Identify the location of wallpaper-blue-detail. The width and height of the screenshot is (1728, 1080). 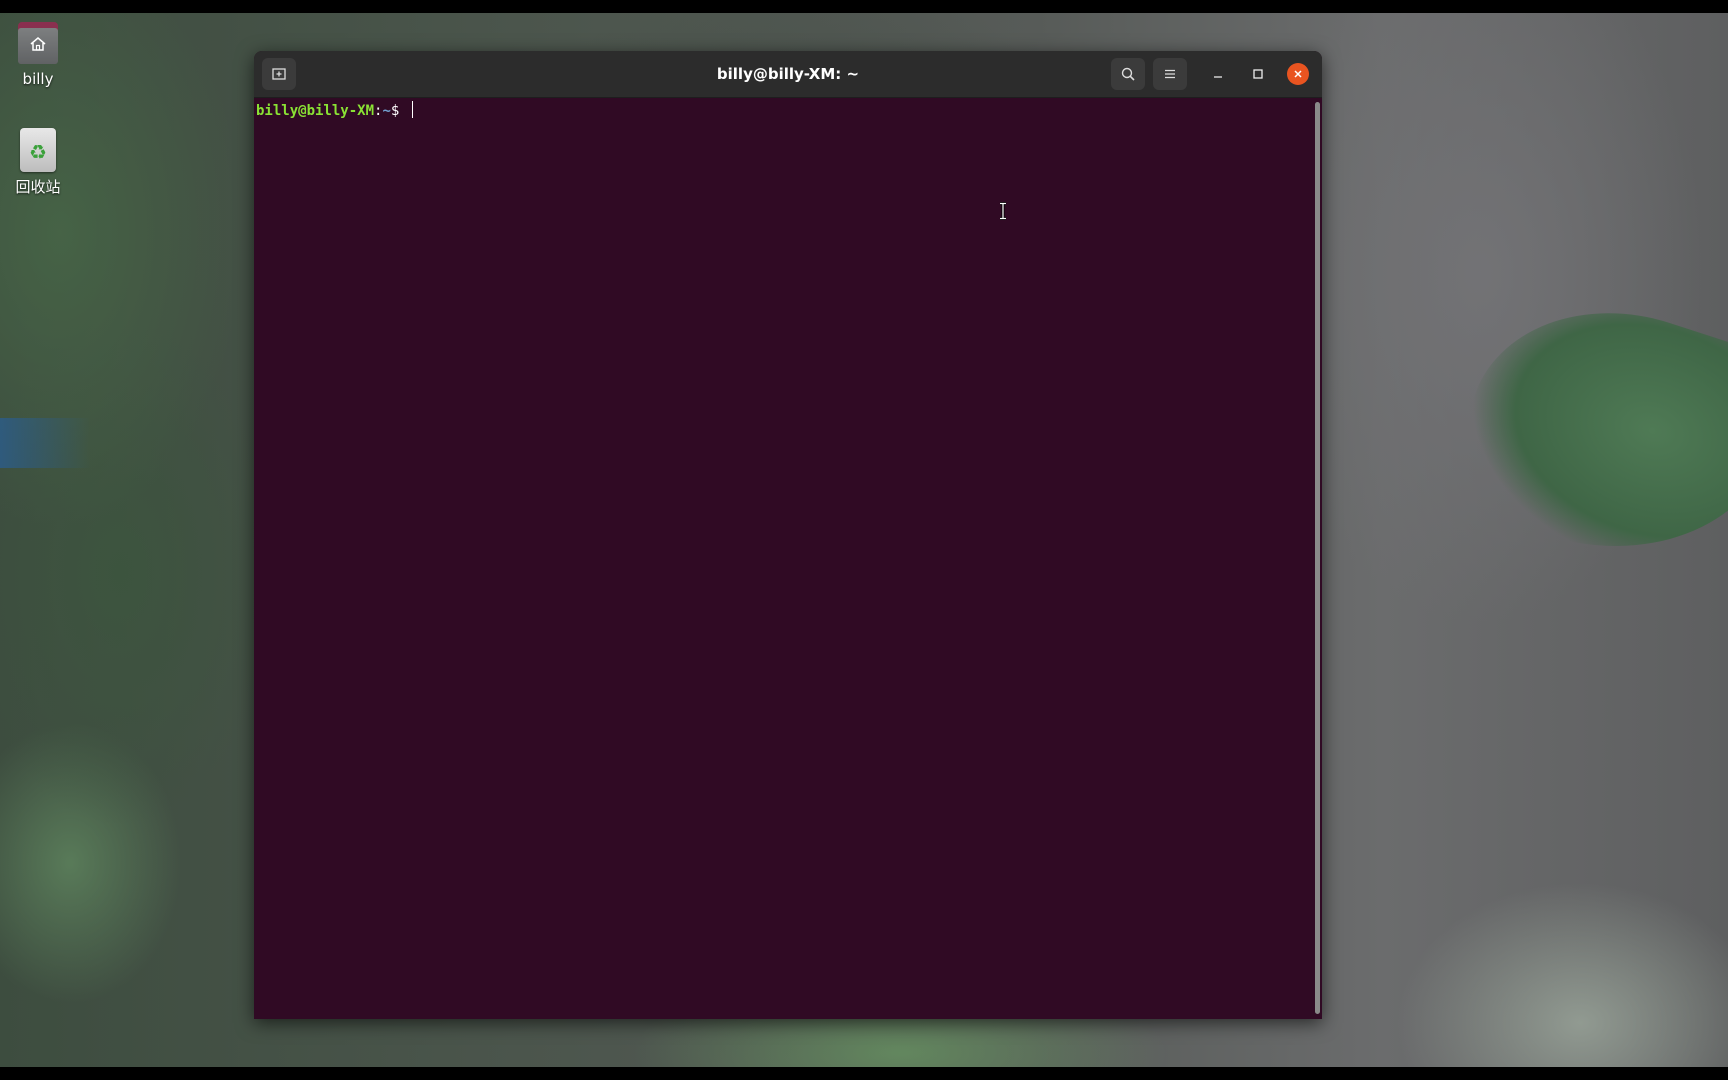
(45, 443).